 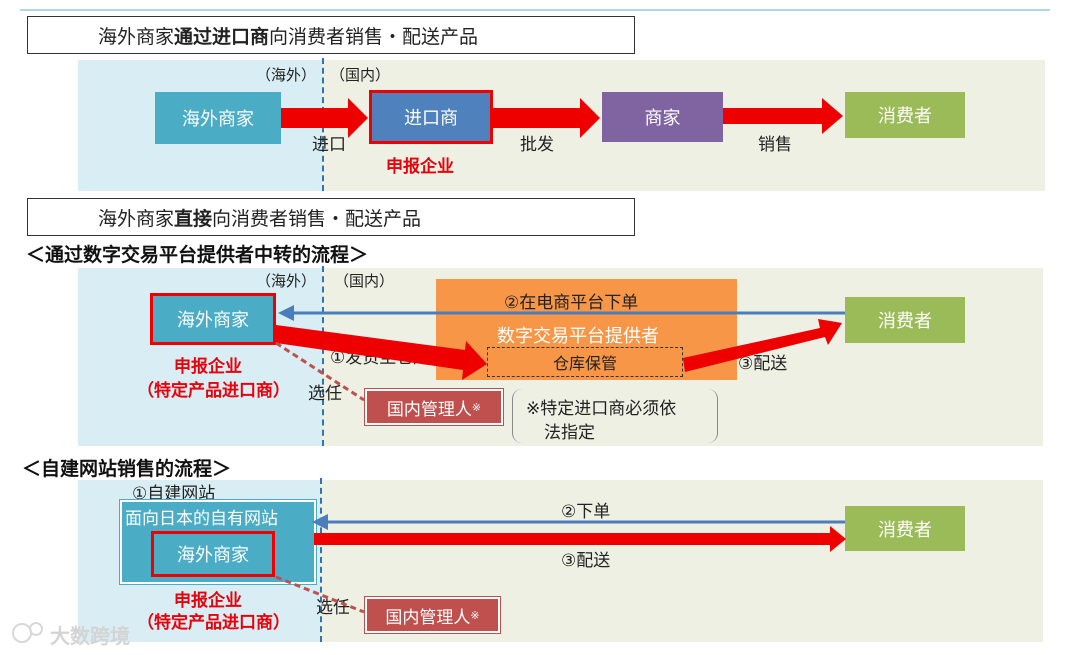 I want to click on watermark-logo-icon, so click(x=22, y=633).